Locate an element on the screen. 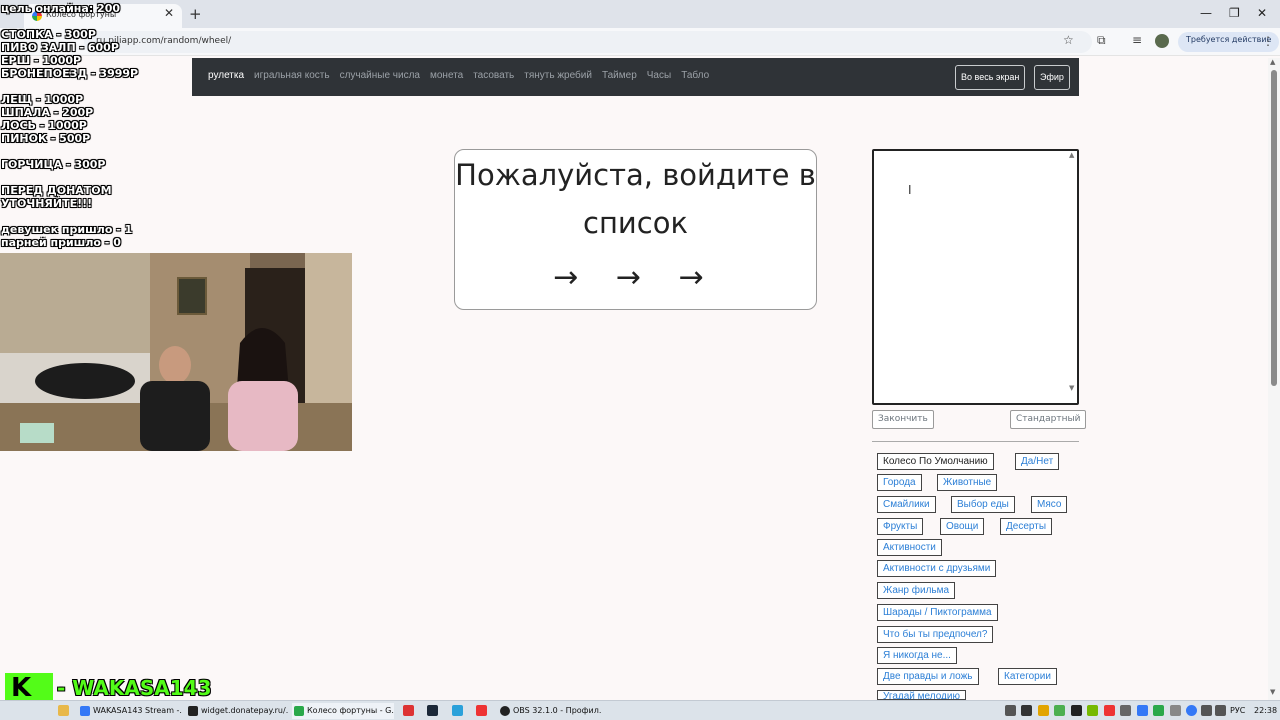  card-message-line1: Пожалуйста, войдите в is located at coordinates (635, 175).